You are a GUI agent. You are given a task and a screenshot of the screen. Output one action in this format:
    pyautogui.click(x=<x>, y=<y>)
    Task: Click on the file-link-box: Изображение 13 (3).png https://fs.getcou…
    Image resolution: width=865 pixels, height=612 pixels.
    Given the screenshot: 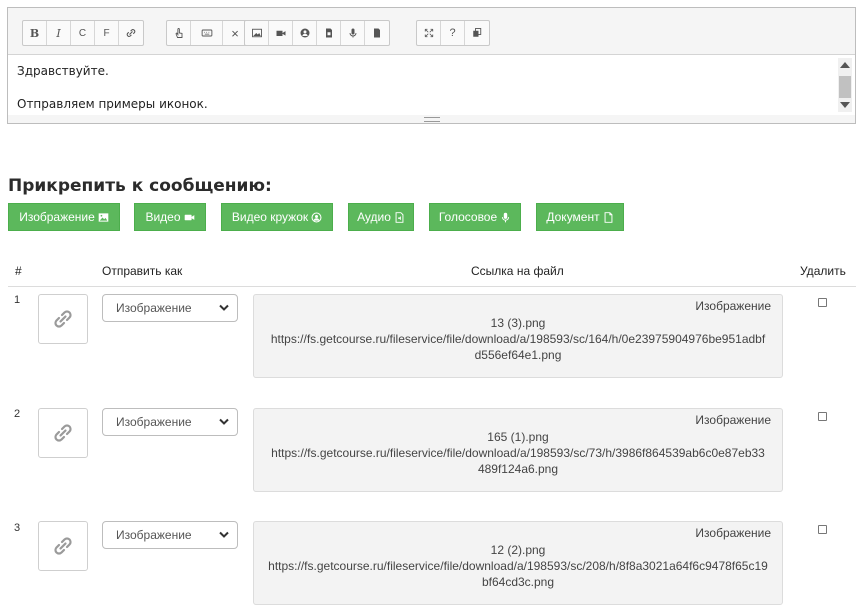 What is the action you would take?
    pyautogui.click(x=518, y=336)
    